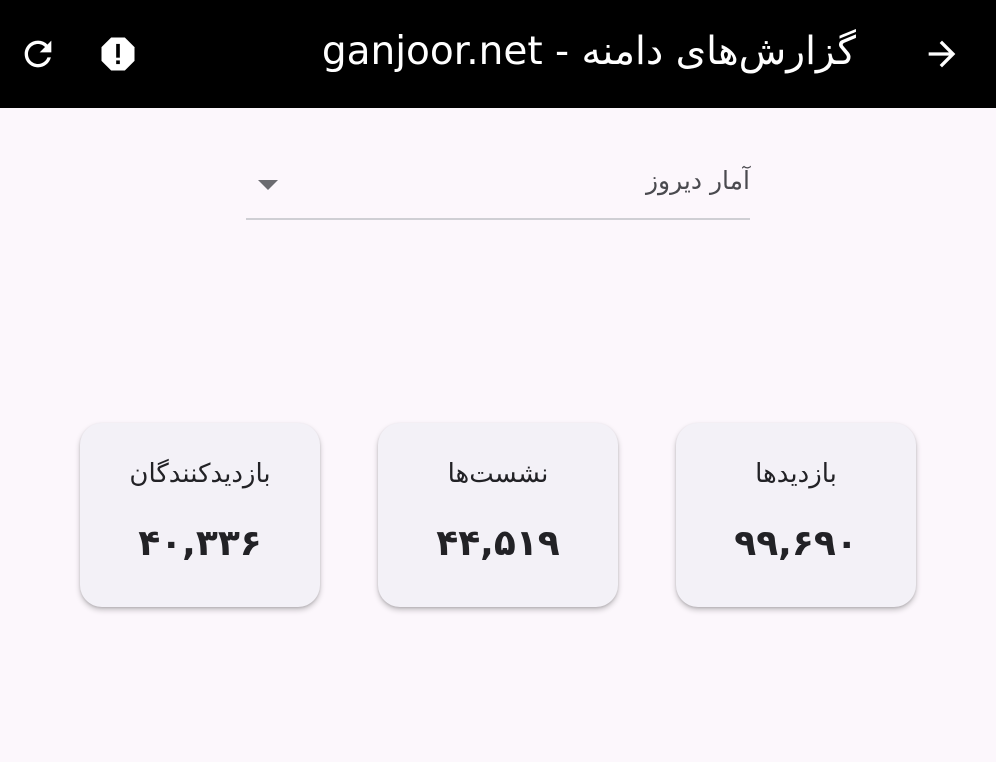 The image size is (996, 762). What do you see at coordinates (498, 543) in the screenshot?
I see `sessions-value: ۴۴,۵۱۹` at bounding box center [498, 543].